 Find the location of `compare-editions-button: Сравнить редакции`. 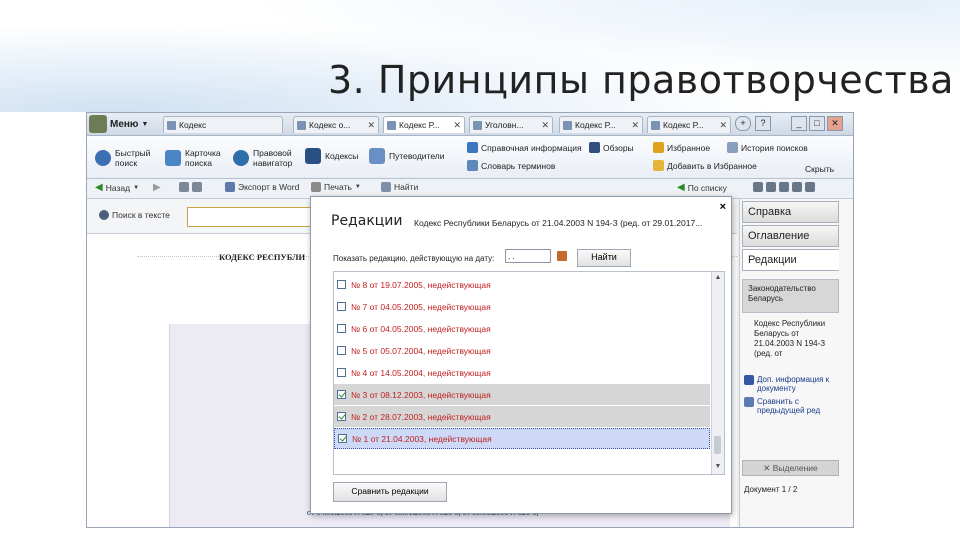

compare-editions-button: Сравнить редакции is located at coordinates (390, 492).